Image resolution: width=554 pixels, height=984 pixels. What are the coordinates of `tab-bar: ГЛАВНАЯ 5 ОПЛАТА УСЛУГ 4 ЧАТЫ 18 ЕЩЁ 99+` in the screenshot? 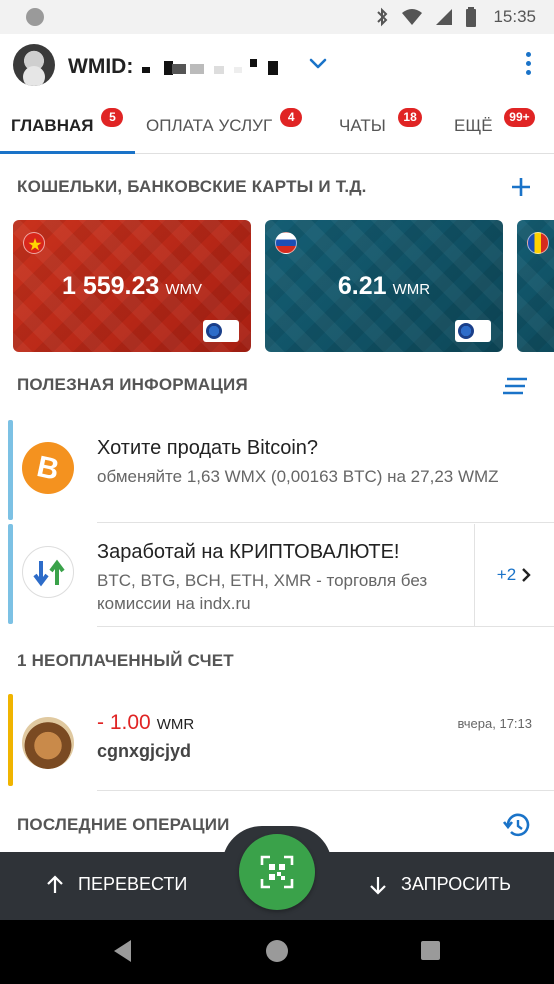 It's located at (277, 127).